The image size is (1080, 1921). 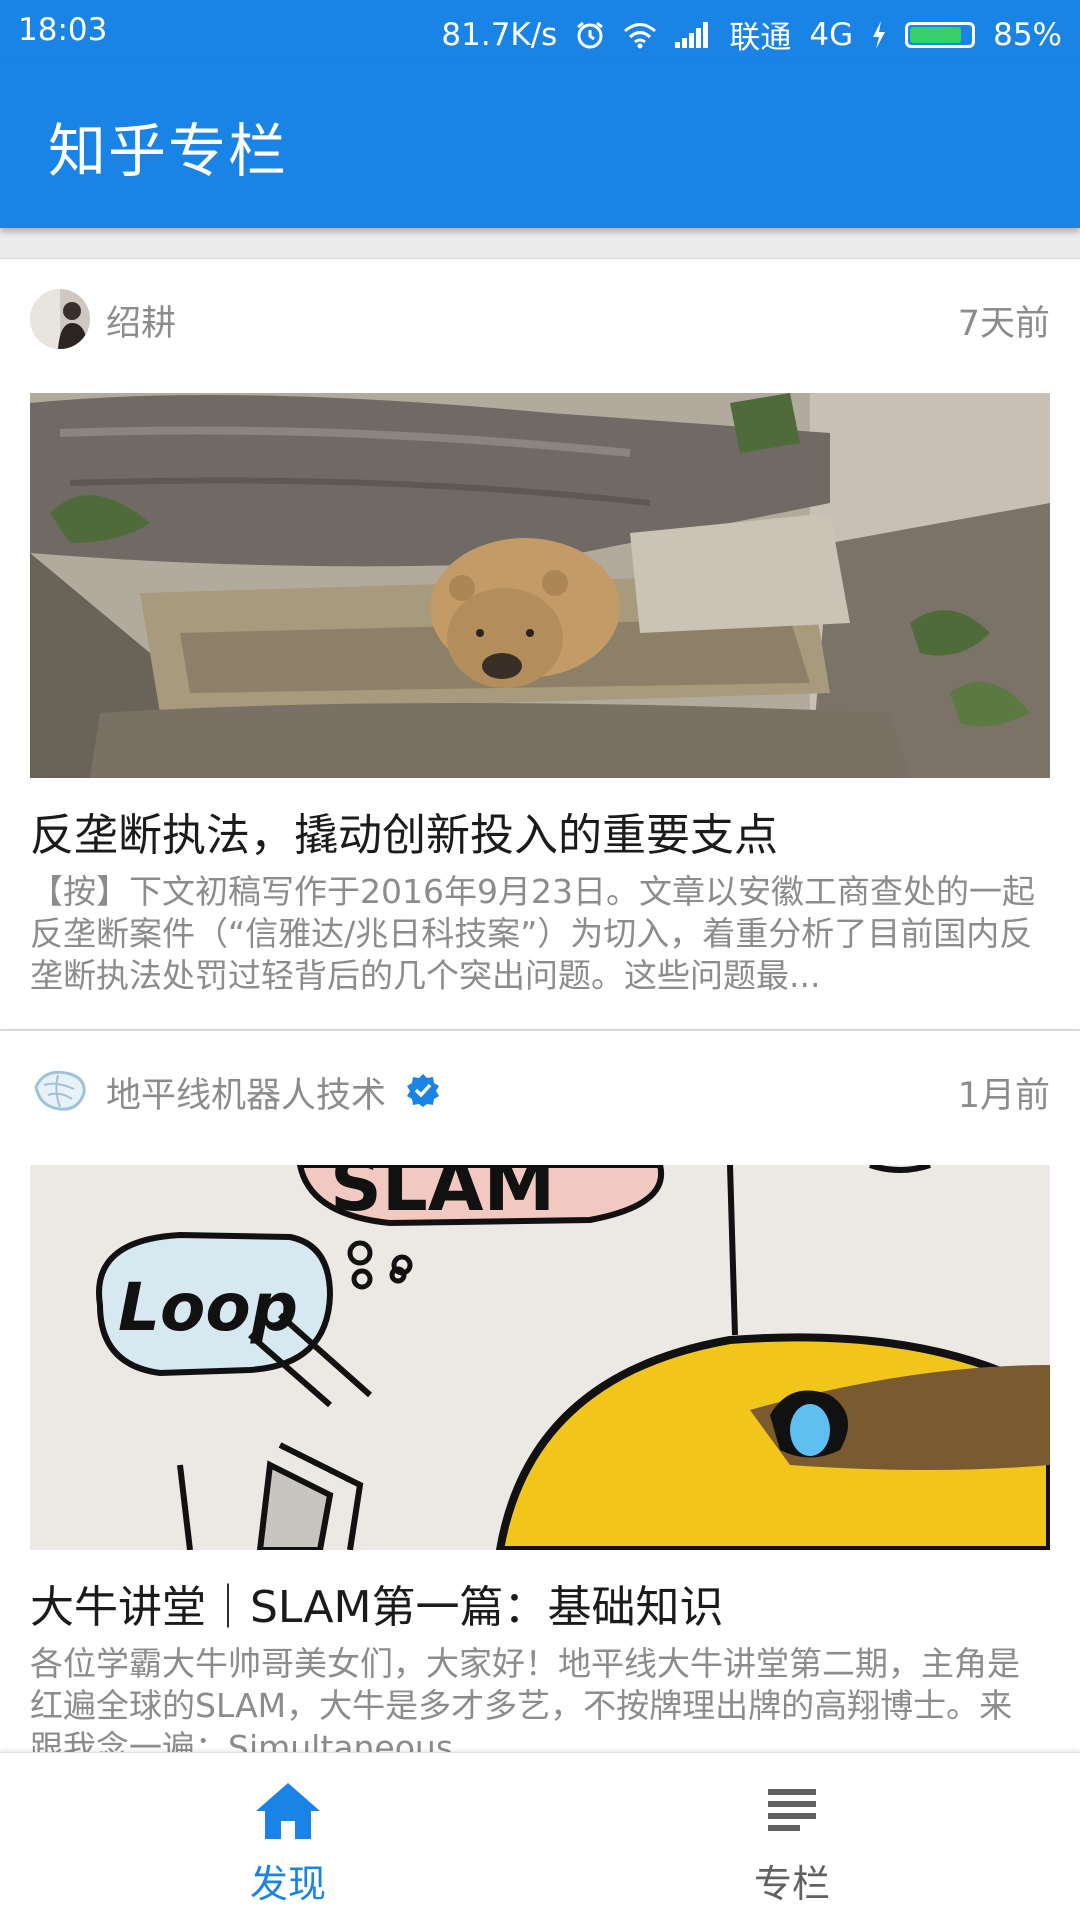 I want to click on bubble-top-text: SLAM, so click(x=442, y=1196).